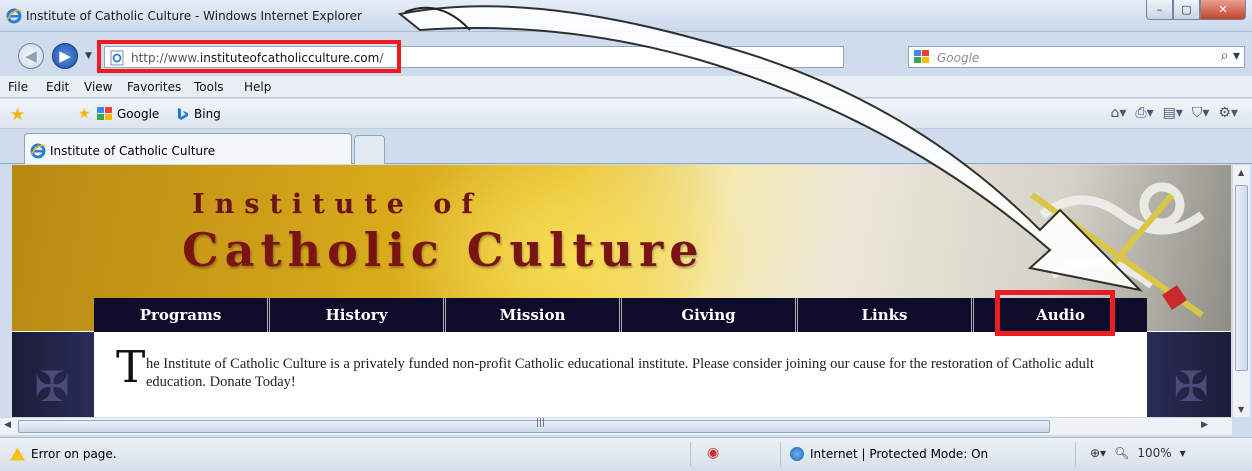  I want to click on tab-institute: Institute of Catholic Culture, so click(188, 148).